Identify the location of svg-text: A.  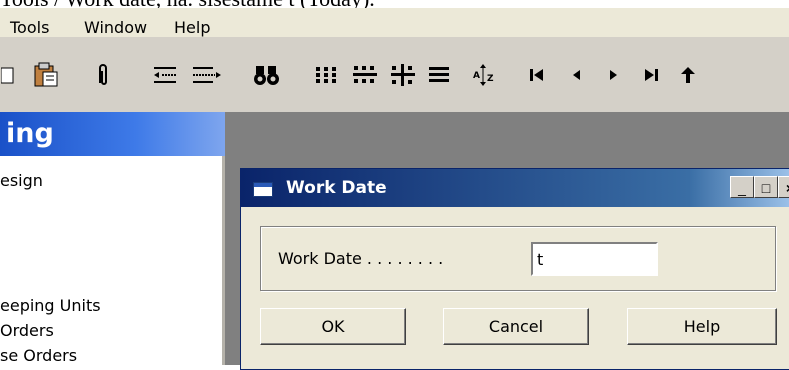
(476, 76).